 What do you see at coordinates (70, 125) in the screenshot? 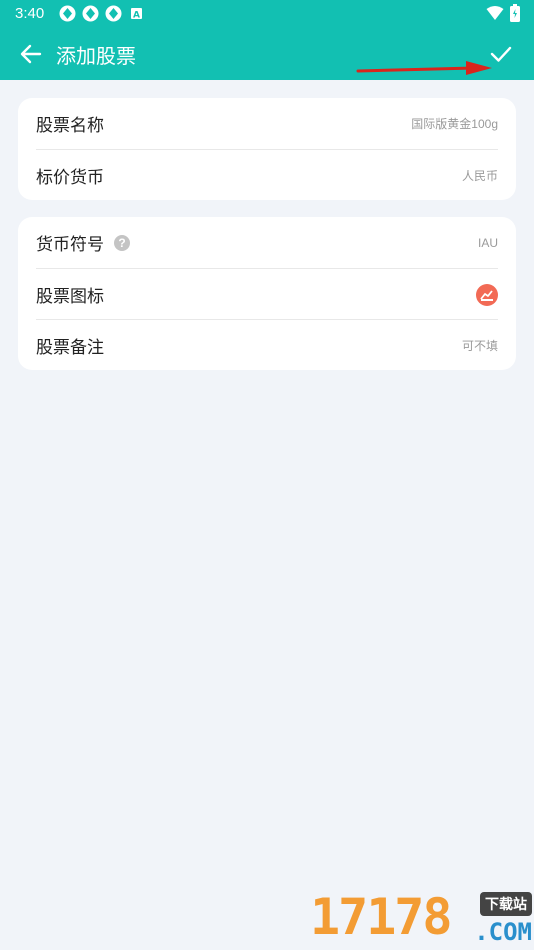
I see `stock-name-label: 股票名称` at bounding box center [70, 125].